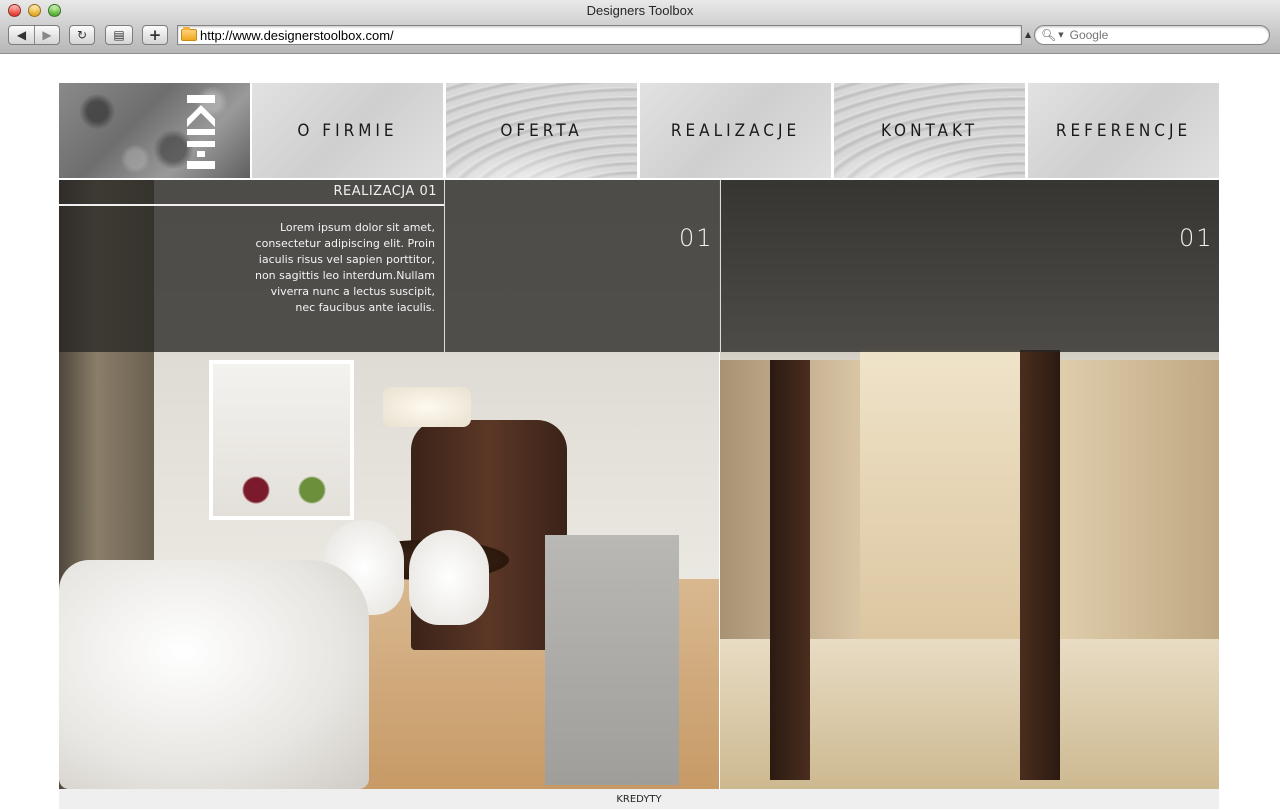 This screenshot has height=810, width=1280. I want to click on forward-button: ▶, so click(46, 35).